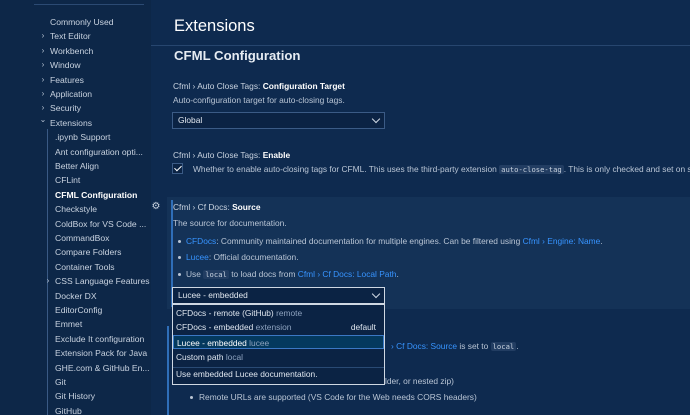 The height and width of the screenshot is (415, 690). Describe the element at coordinates (213, 295) in the screenshot. I see `select-value: Lucee - embedded` at that location.